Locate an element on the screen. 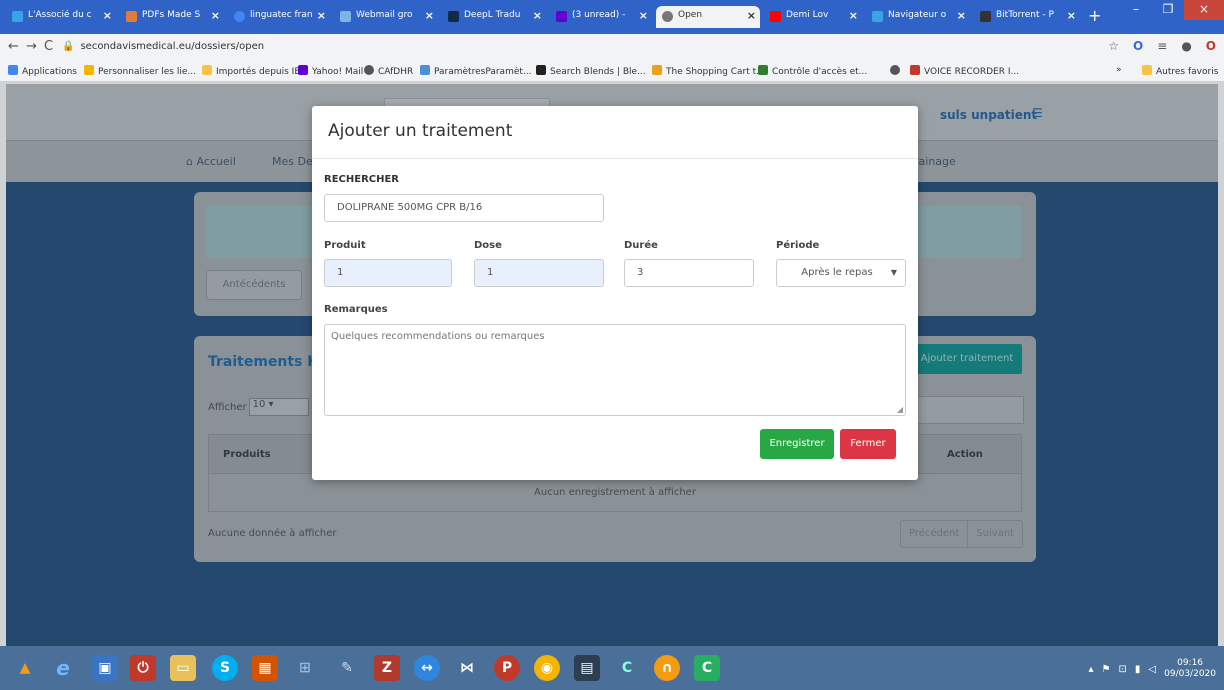 The image size is (1224, 690). tab-antecedents: Antécédents is located at coordinates (254, 285).